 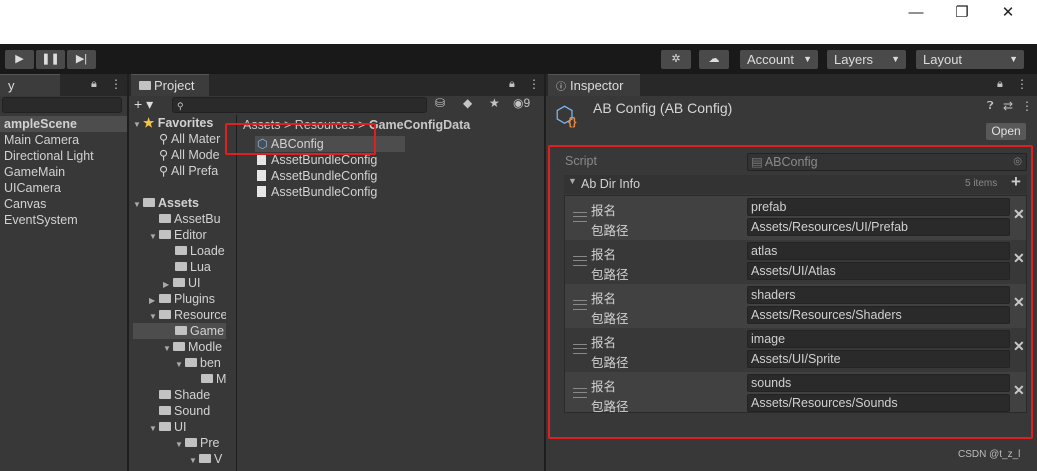 I want to click on hierarchy-item: Directional Light, so click(x=49, y=156).